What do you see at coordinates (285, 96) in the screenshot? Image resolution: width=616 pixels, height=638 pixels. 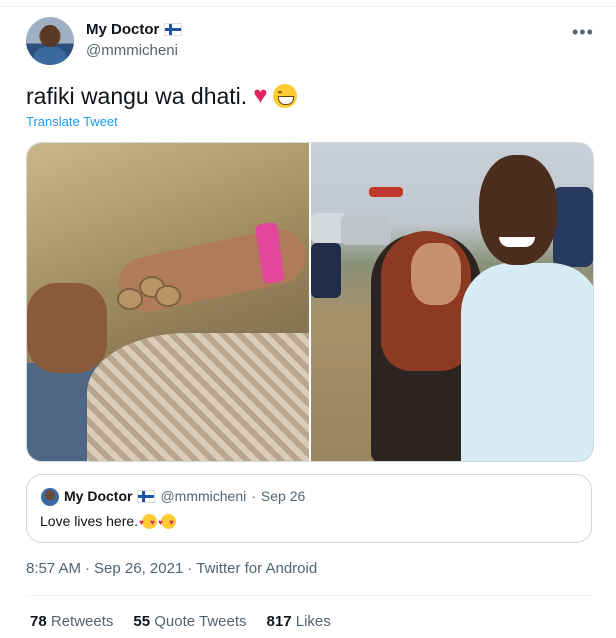 I see `grinning-face-emoji` at bounding box center [285, 96].